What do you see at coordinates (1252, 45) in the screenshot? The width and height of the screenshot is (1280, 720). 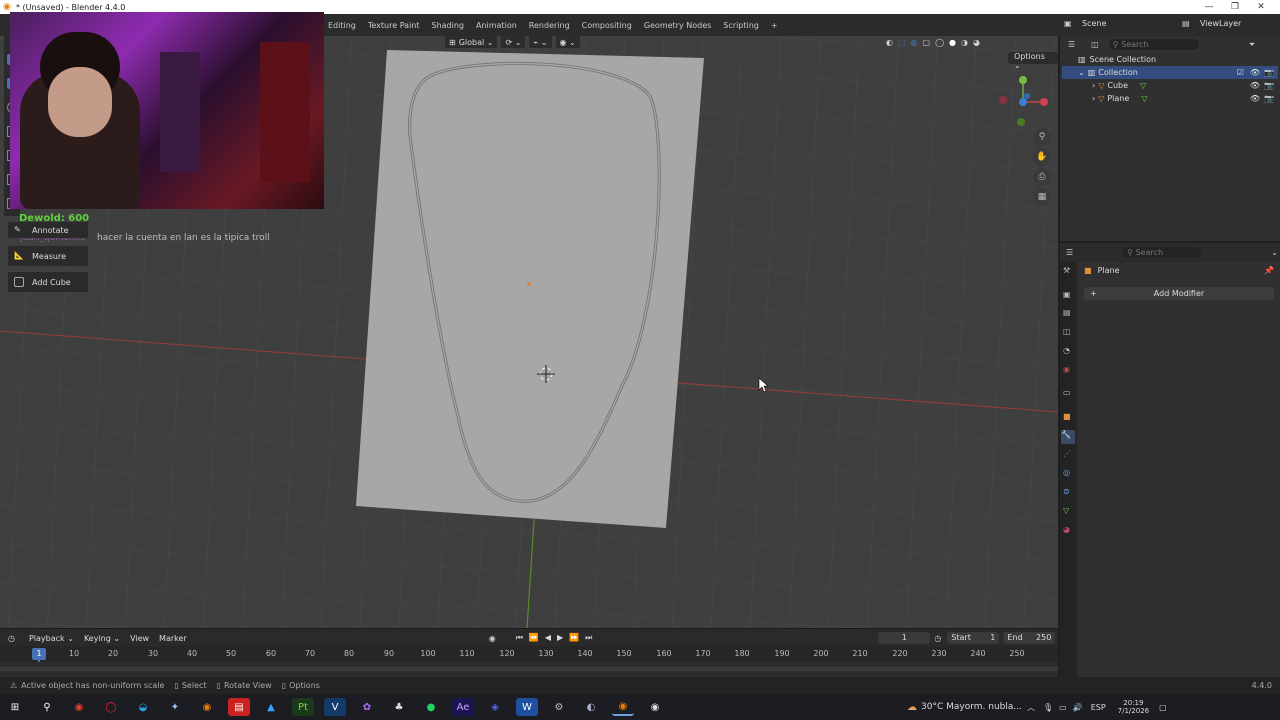 I see `filter-icon: ⏷` at bounding box center [1252, 45].